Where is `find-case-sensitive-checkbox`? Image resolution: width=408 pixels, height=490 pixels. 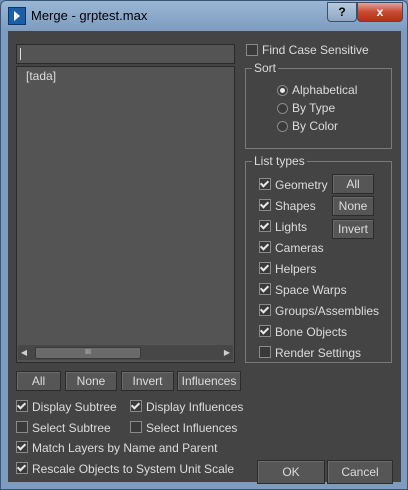
find-case-sensitive-checkbox is located at coordinates (252, 50).